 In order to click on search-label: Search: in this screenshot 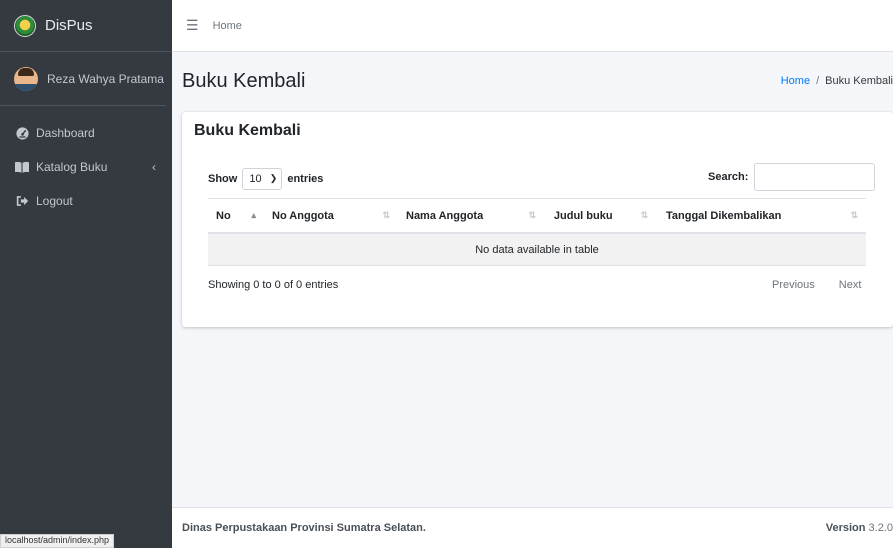, I will do `click(728, 177)`.